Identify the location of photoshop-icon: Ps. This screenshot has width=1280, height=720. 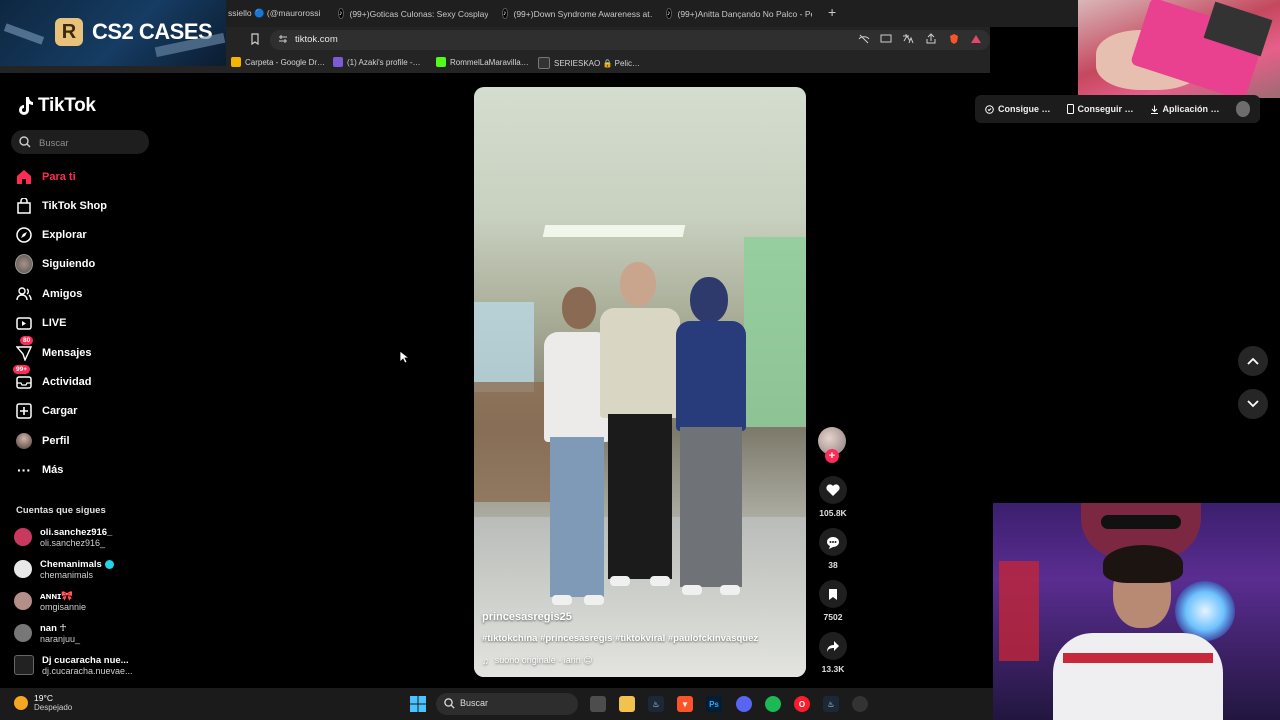
(714, 704).